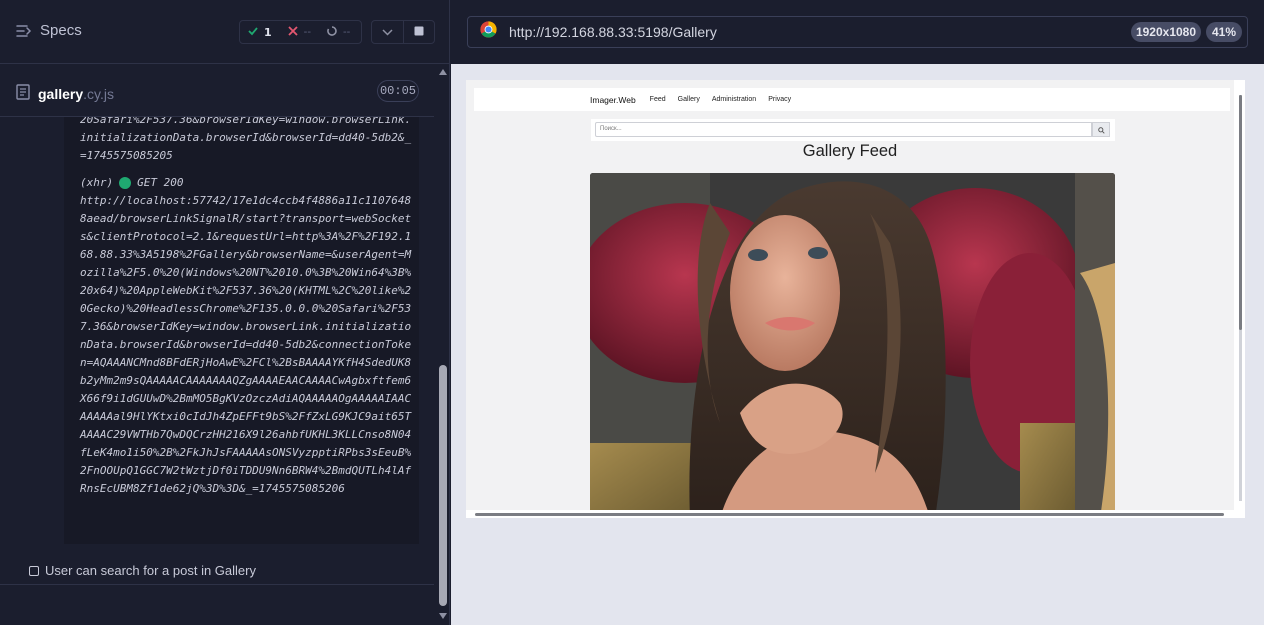  I want to click on chevron-down-icon, so click(387, 32).